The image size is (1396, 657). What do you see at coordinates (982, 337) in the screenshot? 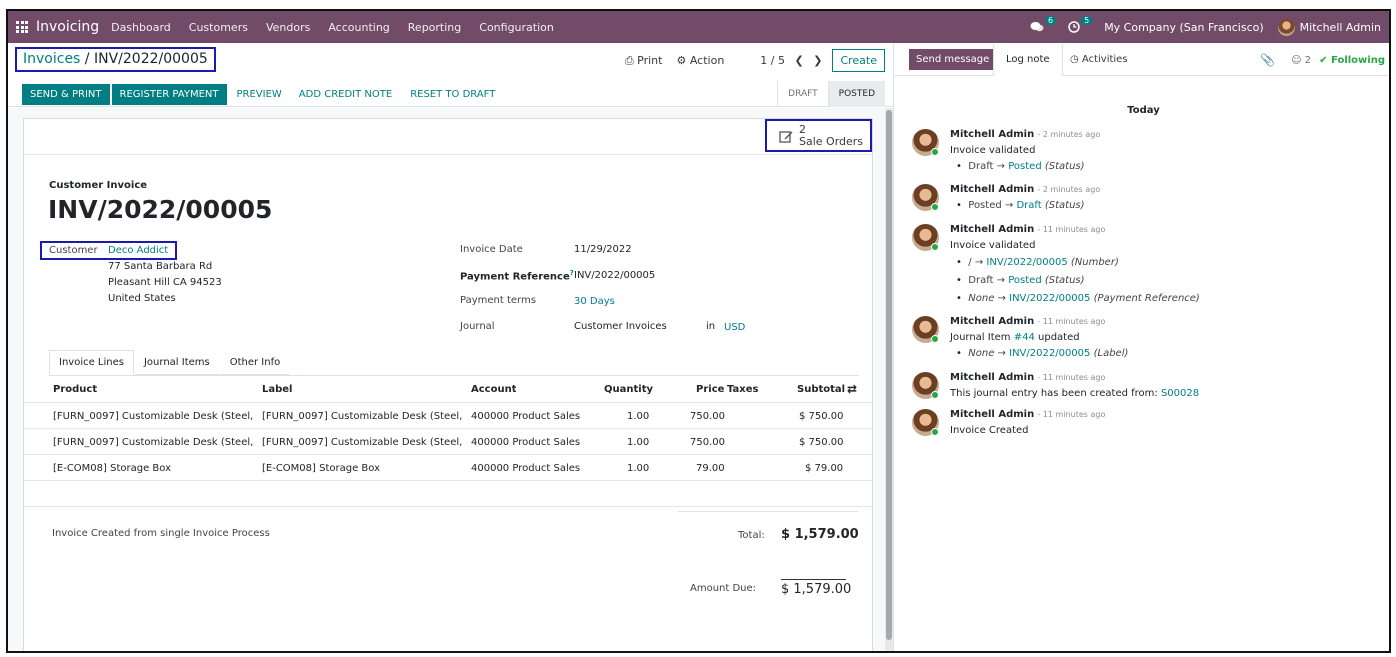
I see `message-text: Journal Item` at bounding box center [982, 337].